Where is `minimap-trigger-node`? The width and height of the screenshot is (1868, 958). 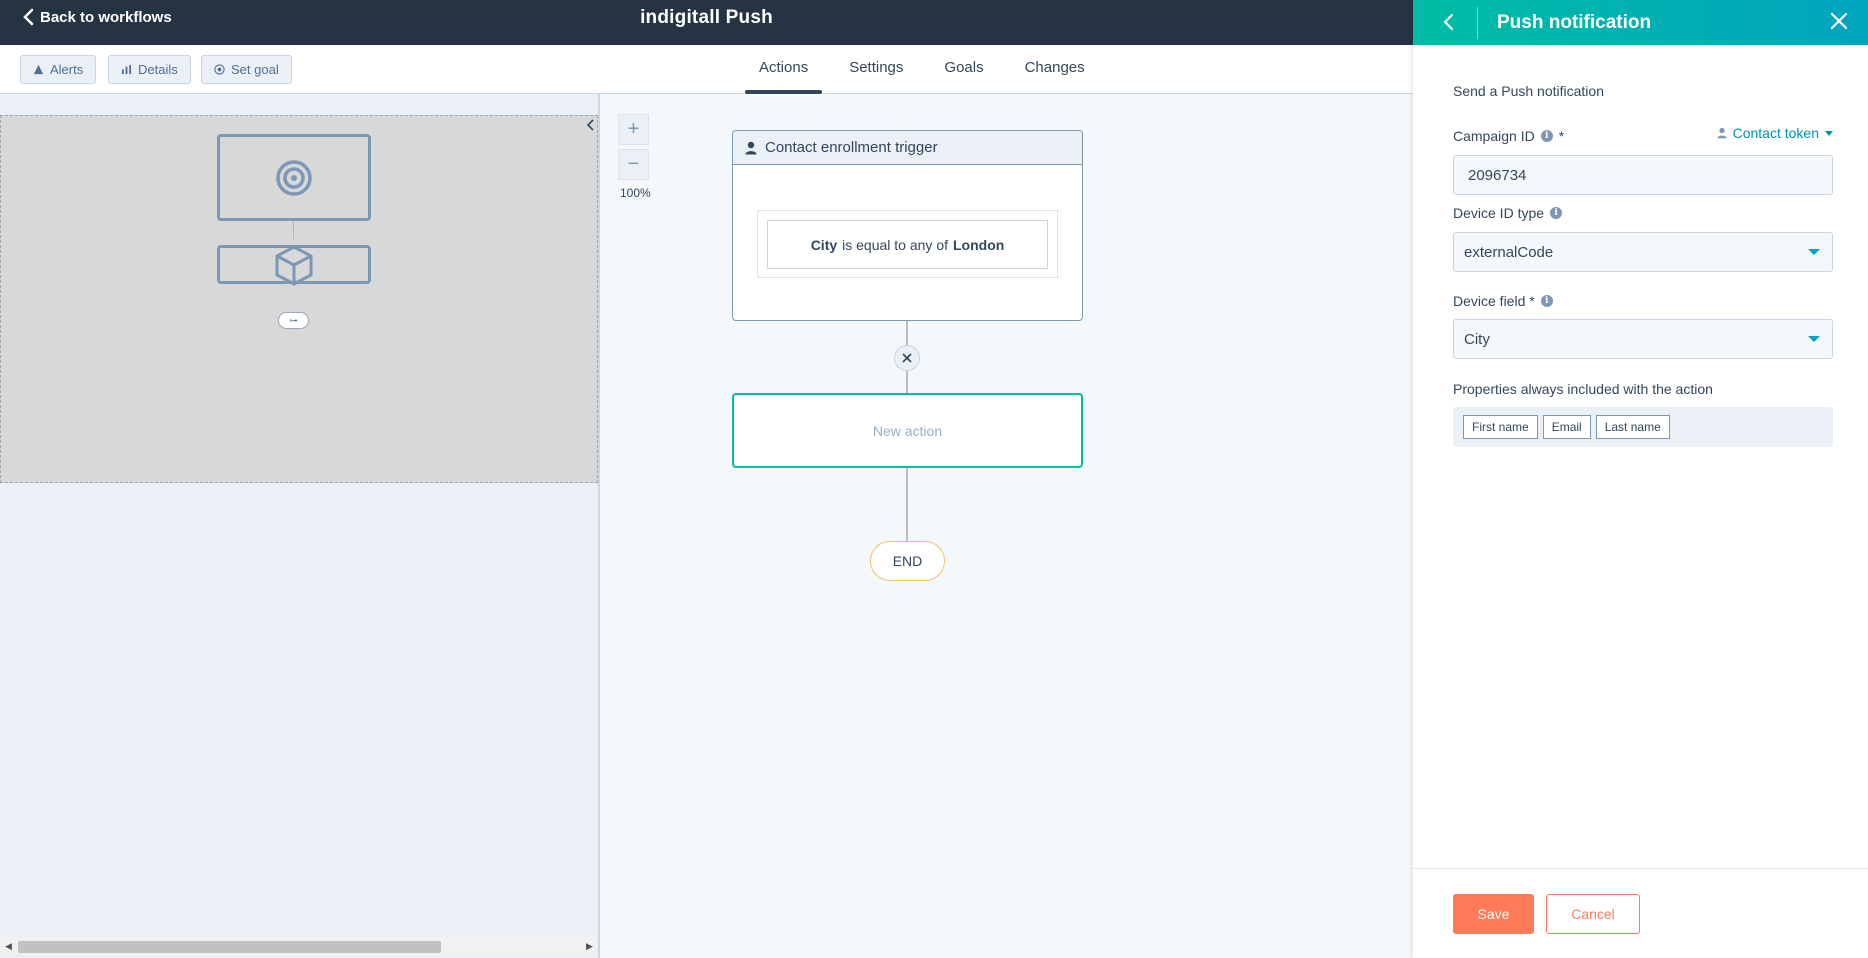
minimap-trigger-node is located at coordinates (294, 177).